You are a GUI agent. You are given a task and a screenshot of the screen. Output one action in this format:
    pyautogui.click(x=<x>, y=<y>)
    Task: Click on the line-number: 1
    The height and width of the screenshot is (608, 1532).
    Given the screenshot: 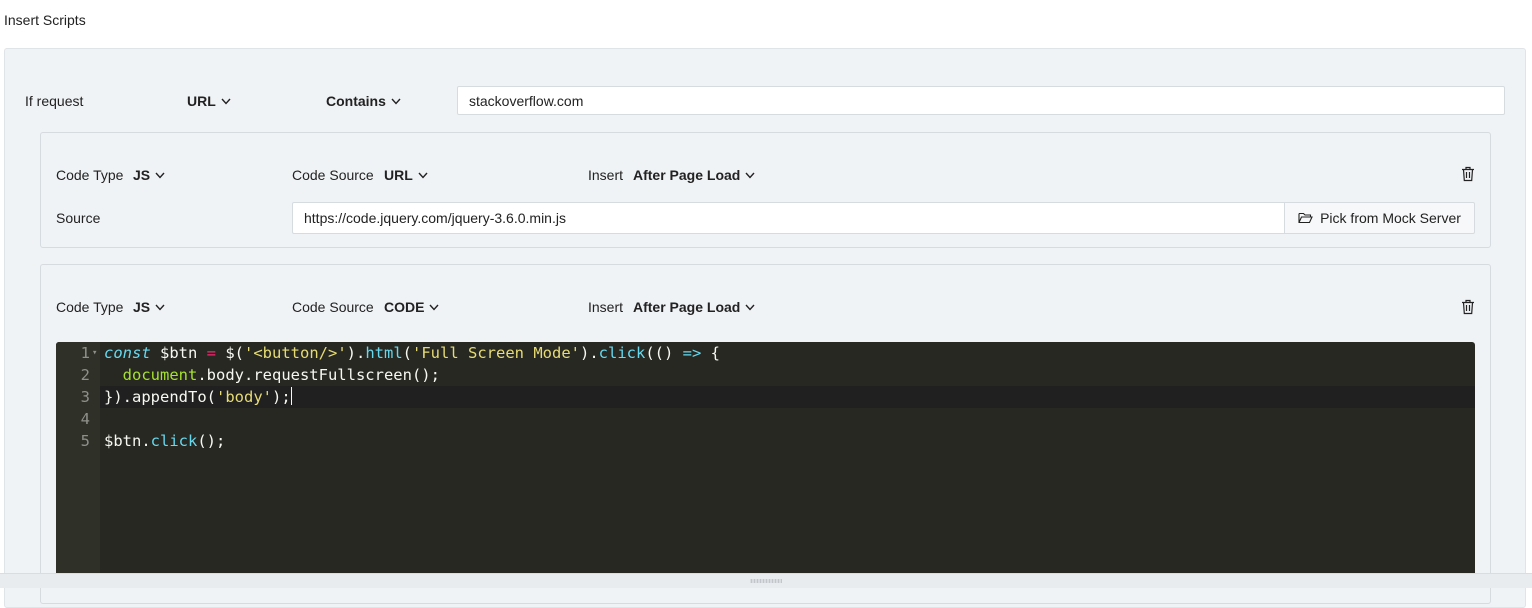 What is the action you would take?
    pyautogui.click(x=85, y=353)
    